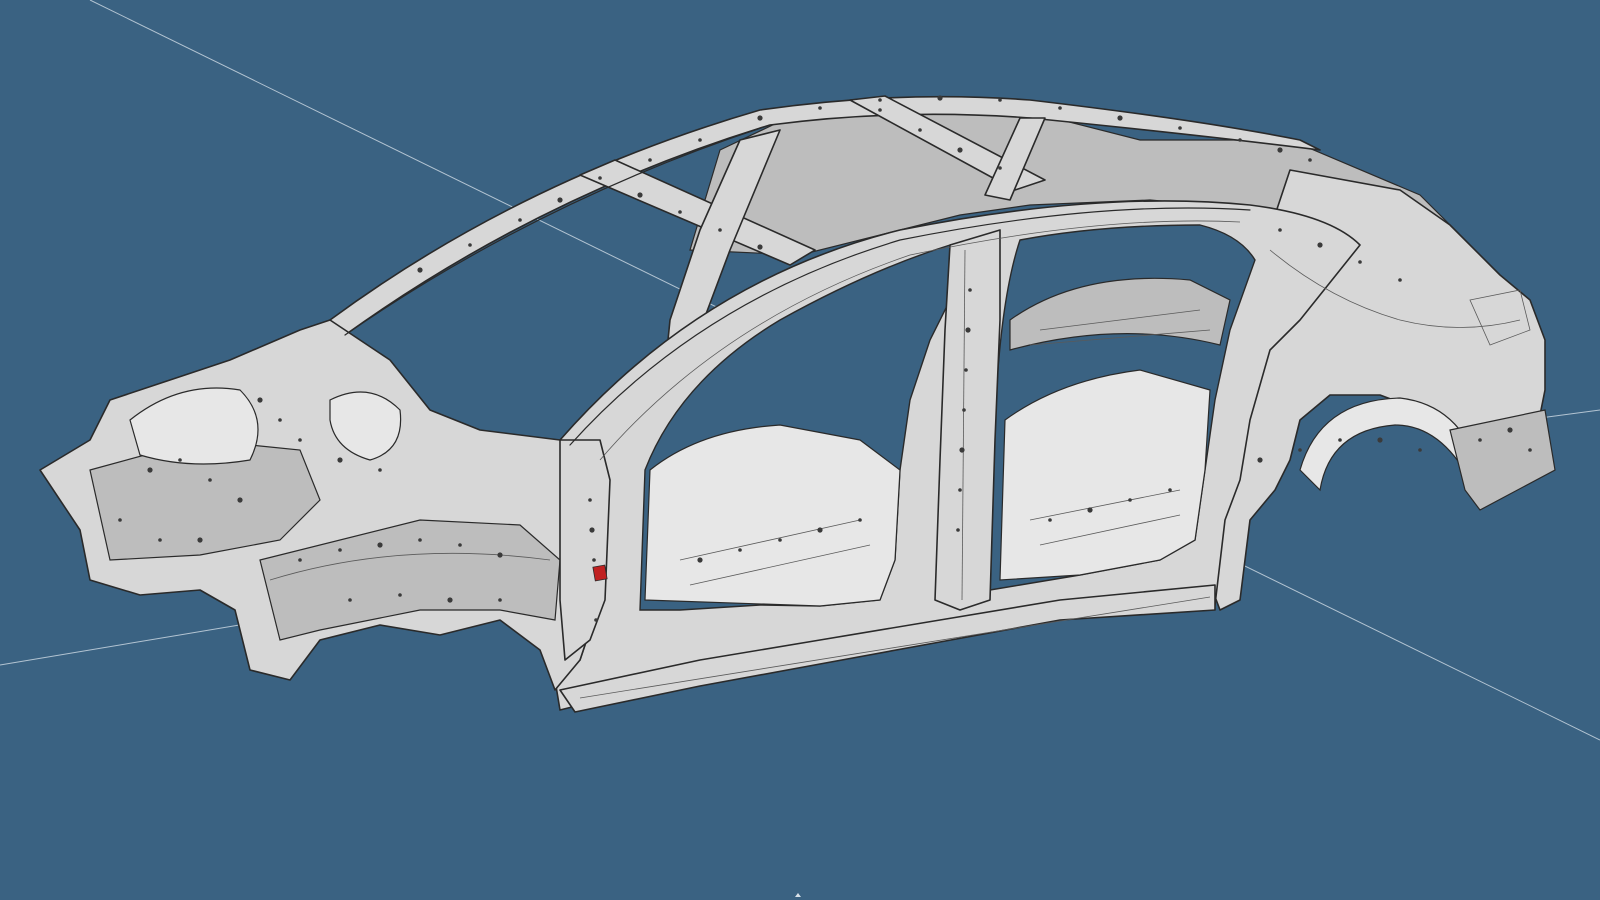  I want to click on axis-line-right, so click(1569, 414).